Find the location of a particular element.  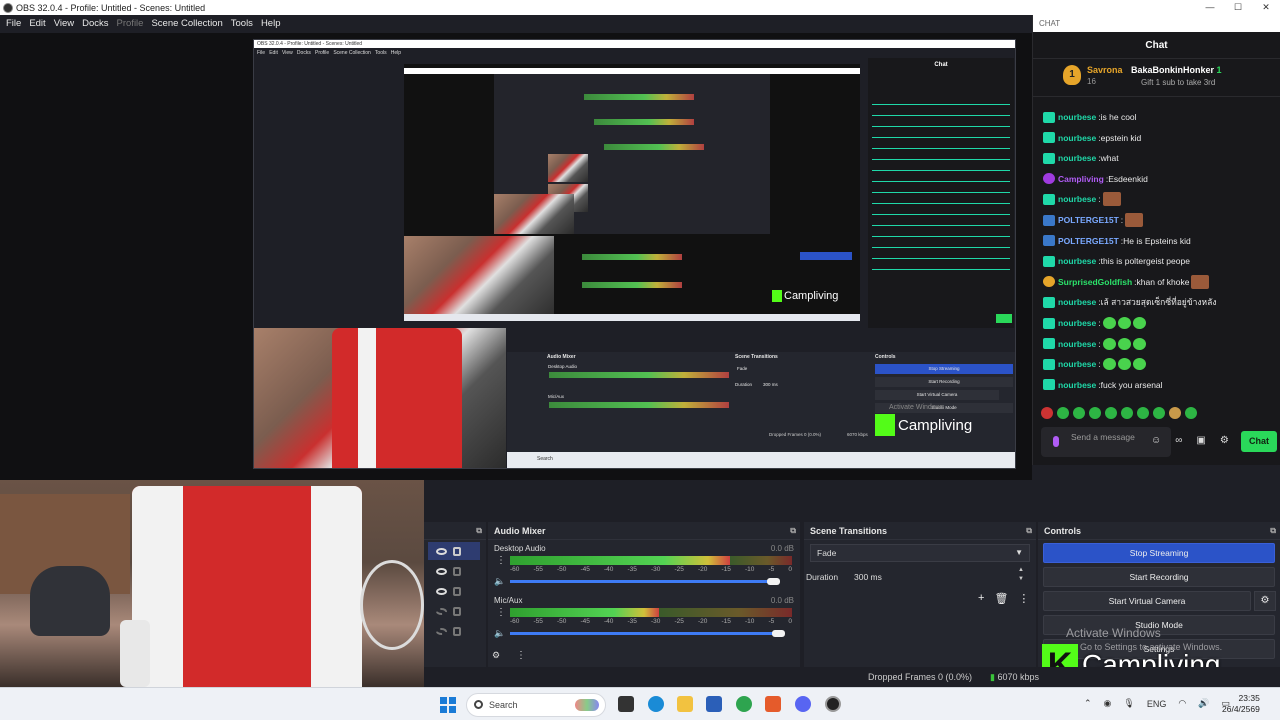

duration-input: 300 ms is located at coordinates (937, 577).